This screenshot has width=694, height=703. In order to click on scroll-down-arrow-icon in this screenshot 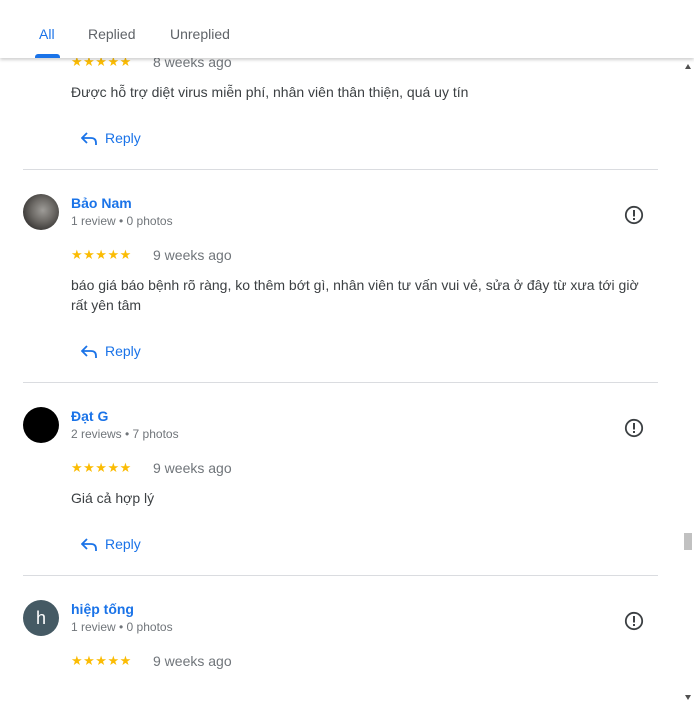, I will do `click(688, 697)`.